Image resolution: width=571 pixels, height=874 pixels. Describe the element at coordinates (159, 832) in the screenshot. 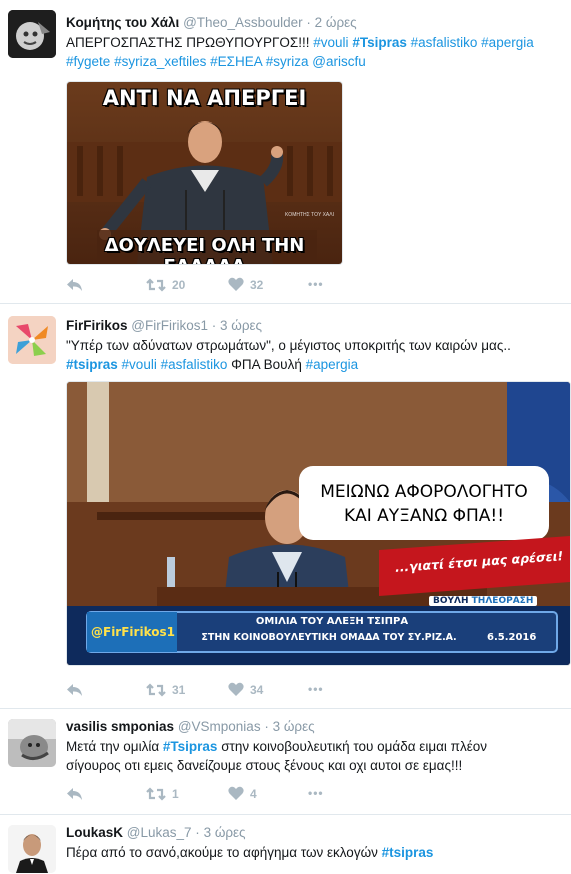

I see `user-handle: @Lukas_7` at that location.